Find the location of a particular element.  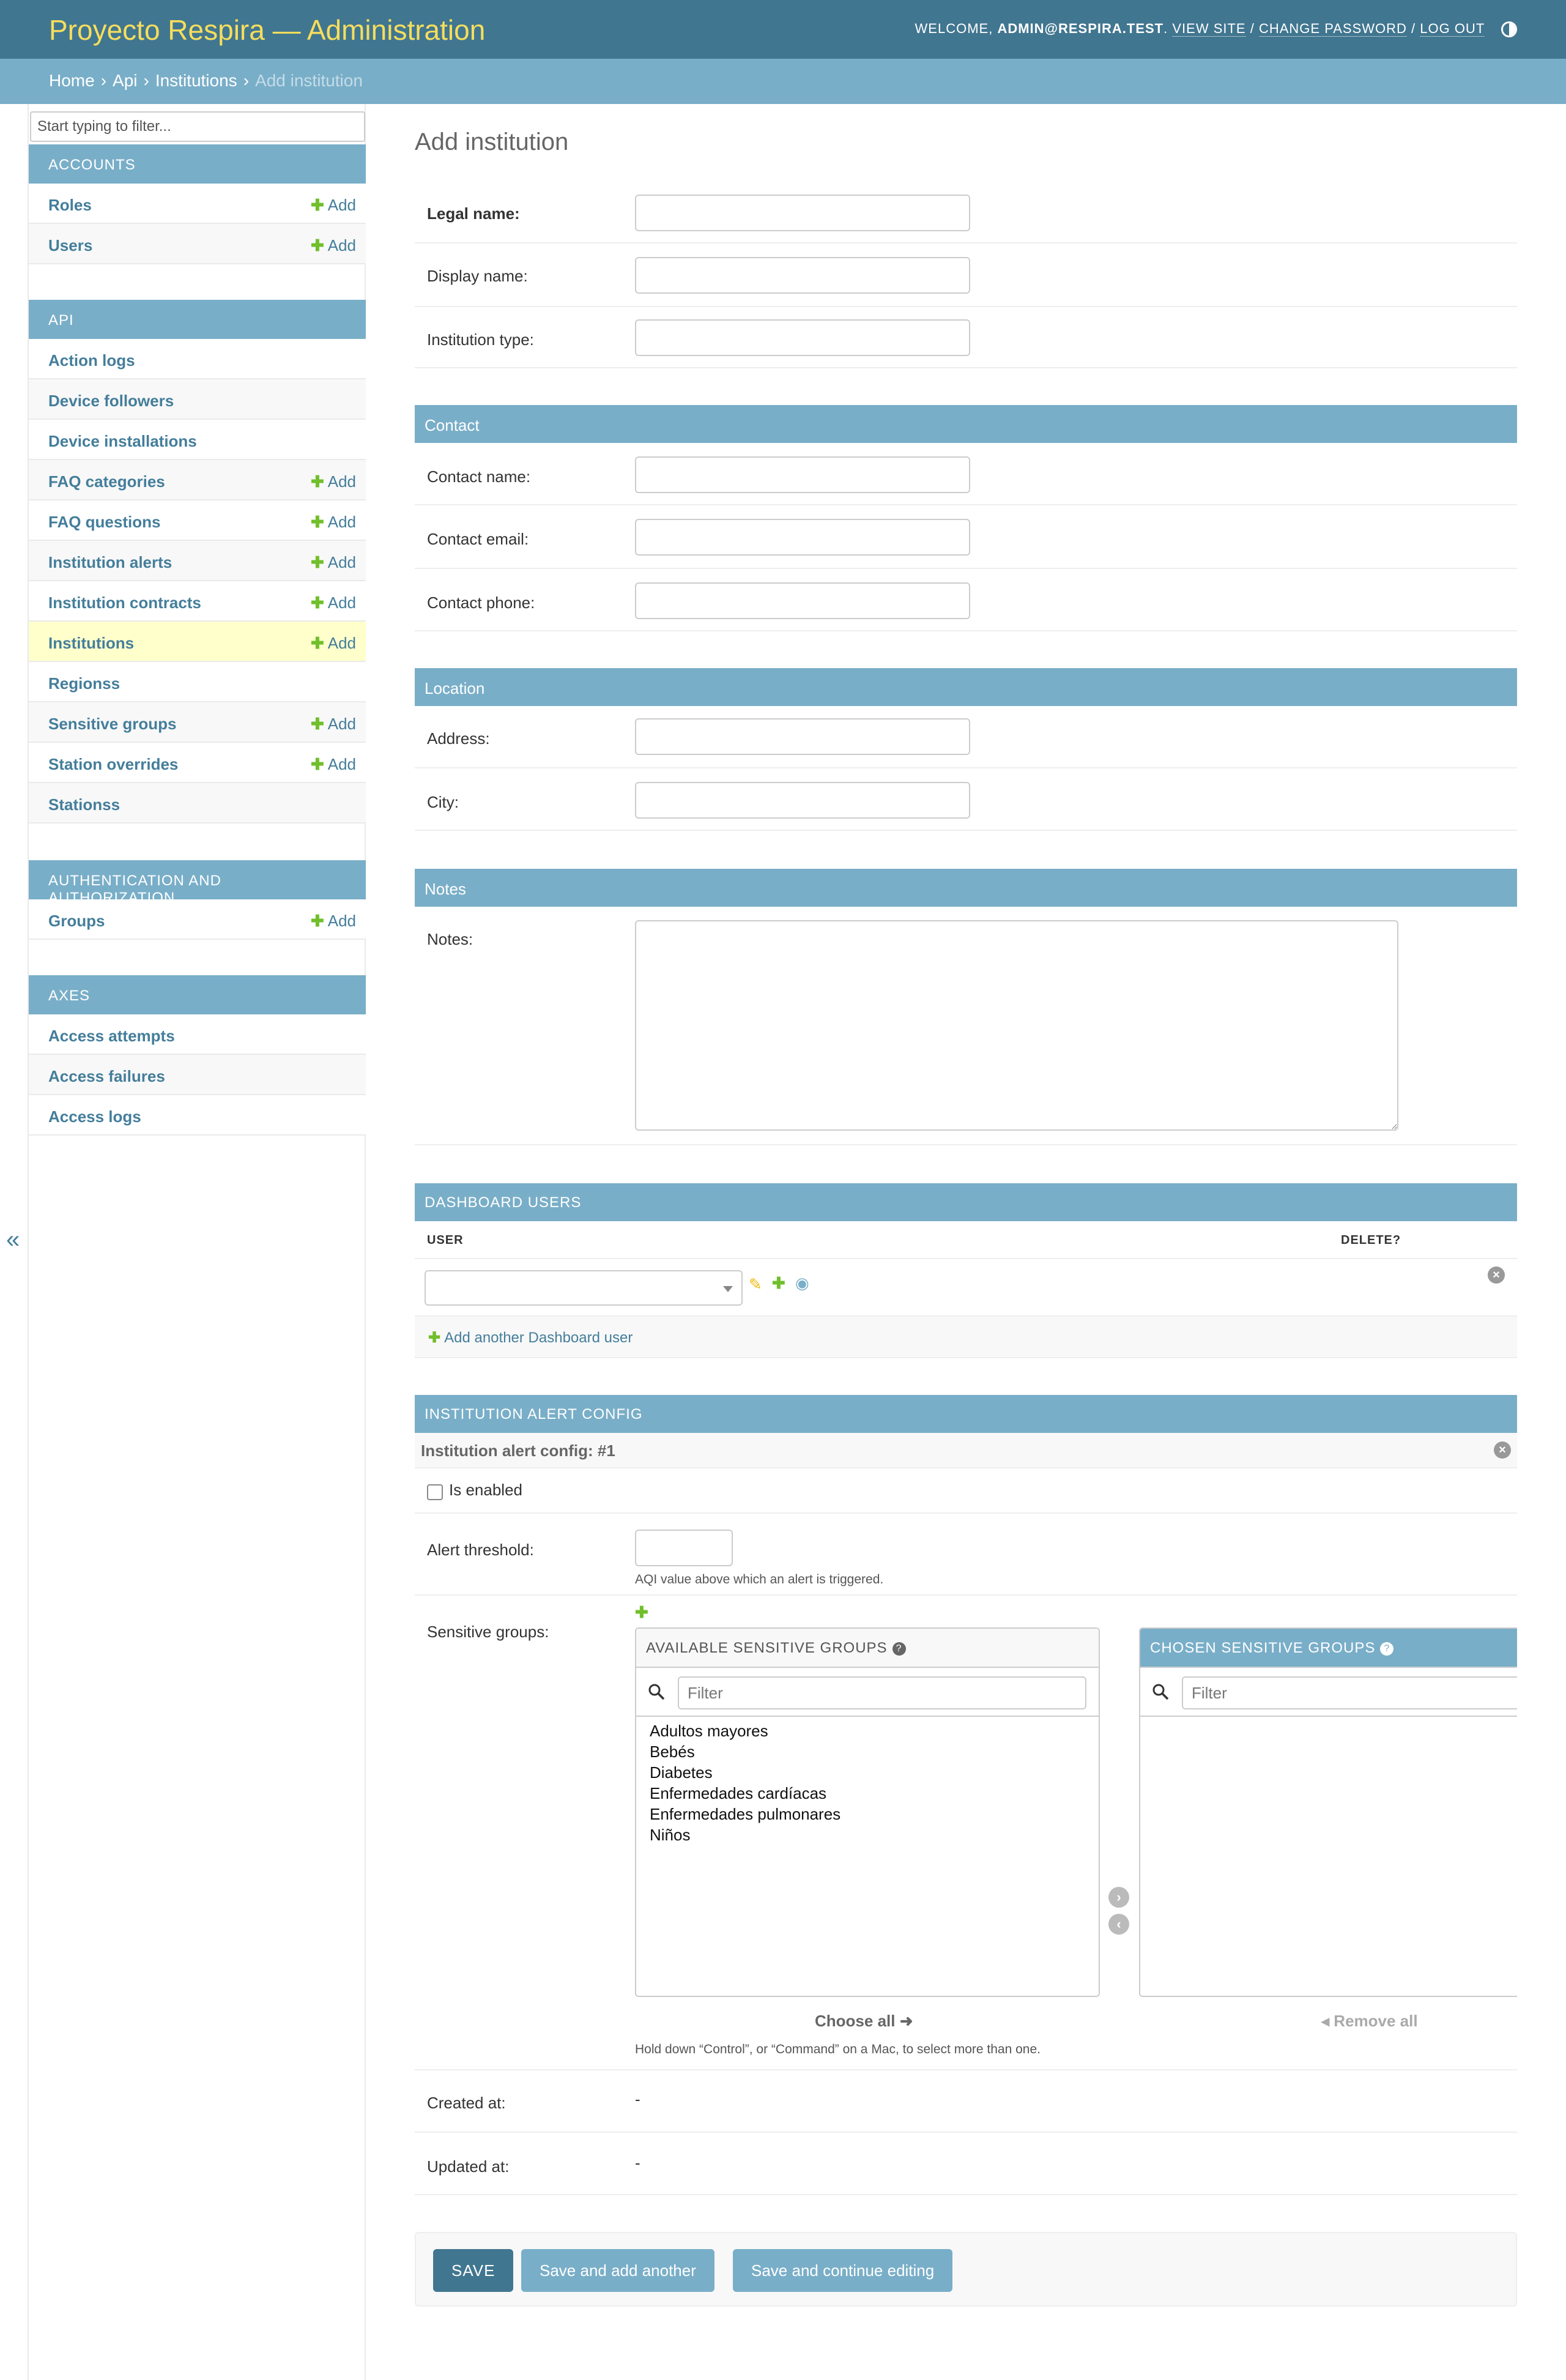

sidebar-item-label: Stationss is located at coordinates (84, 805).